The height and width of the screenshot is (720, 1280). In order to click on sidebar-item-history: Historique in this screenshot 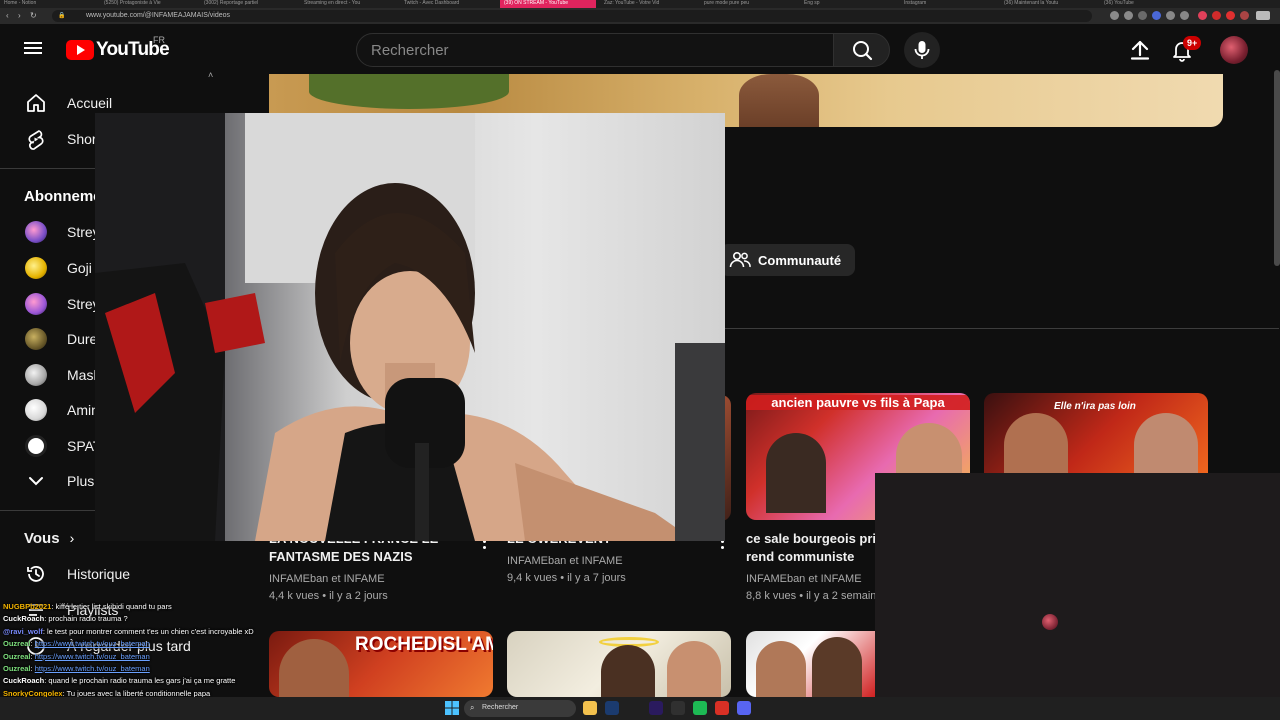, I will do `click(122, 574)`.